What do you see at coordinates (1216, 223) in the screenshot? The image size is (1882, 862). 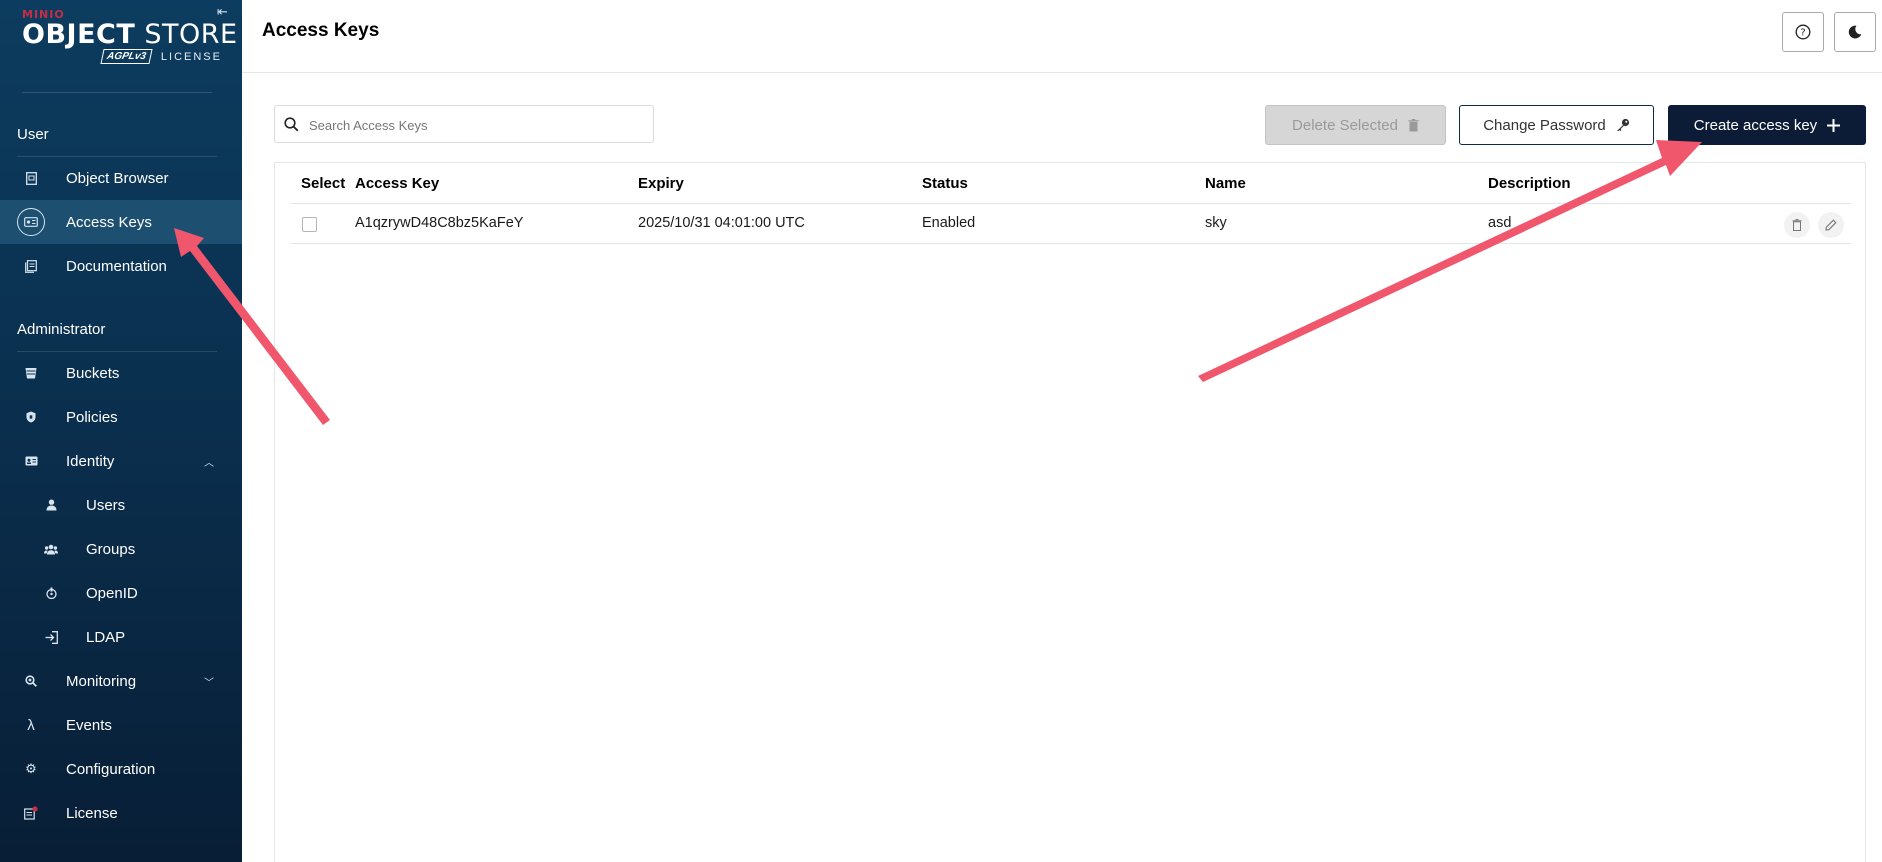 I see `cell-name: sky` at bounding box center [1216, 223].